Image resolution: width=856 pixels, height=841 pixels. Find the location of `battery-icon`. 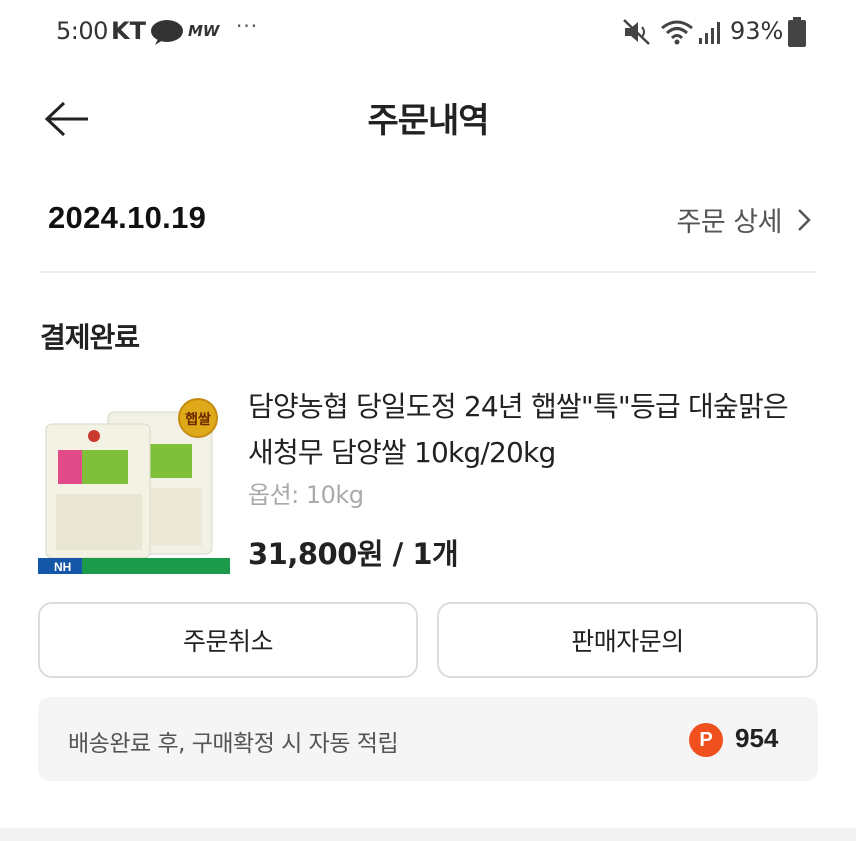

battery-icon is located at coordinates (797, 32).